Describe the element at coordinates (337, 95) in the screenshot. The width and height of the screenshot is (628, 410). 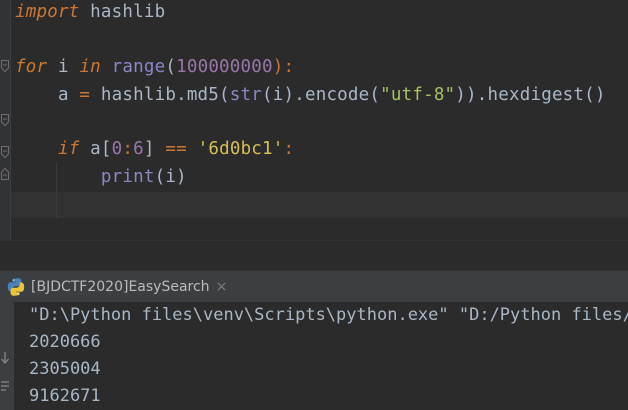
I see `code-token: encode` at that location.